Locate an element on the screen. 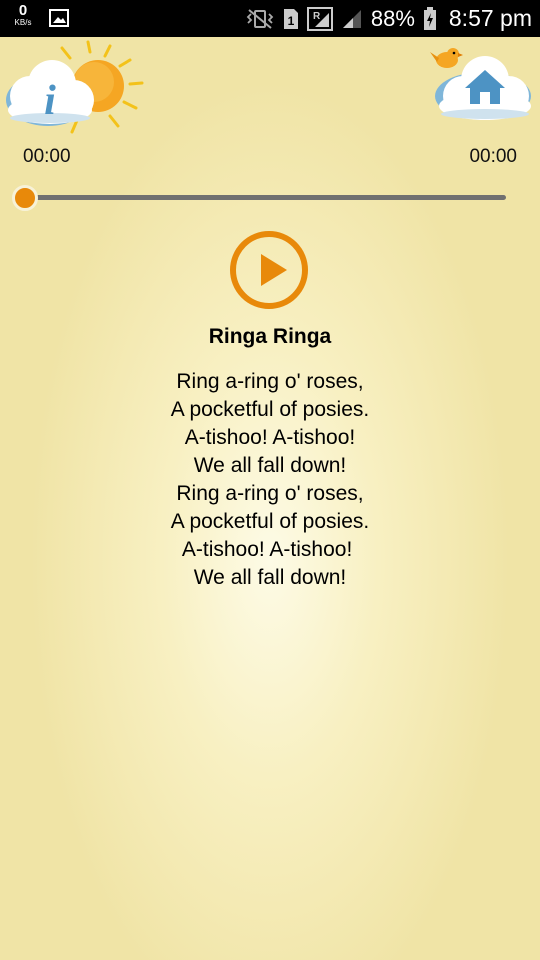 The width and height of the screenshot is (540, 960). seek-bar-thumb-knob is located at coordinates (25, 198).